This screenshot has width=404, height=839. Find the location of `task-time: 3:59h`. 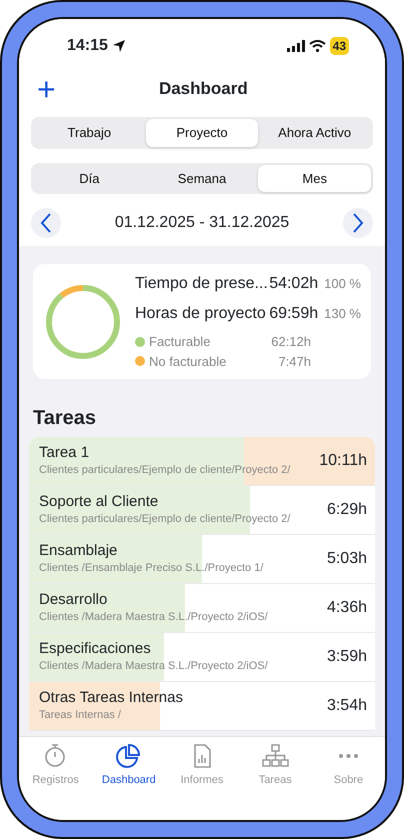

task-time: 3:59h is located at coordinates (346, 657).